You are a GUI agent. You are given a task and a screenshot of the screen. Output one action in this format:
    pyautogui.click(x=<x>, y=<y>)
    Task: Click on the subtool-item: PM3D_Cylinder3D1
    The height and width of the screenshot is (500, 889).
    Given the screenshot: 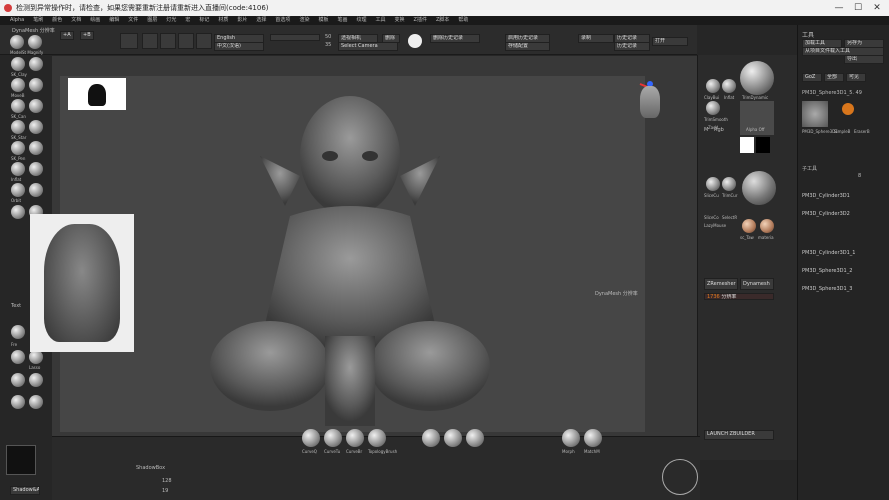 What is the action you would take?
    pyautogui.click(x=844, y=196)
    